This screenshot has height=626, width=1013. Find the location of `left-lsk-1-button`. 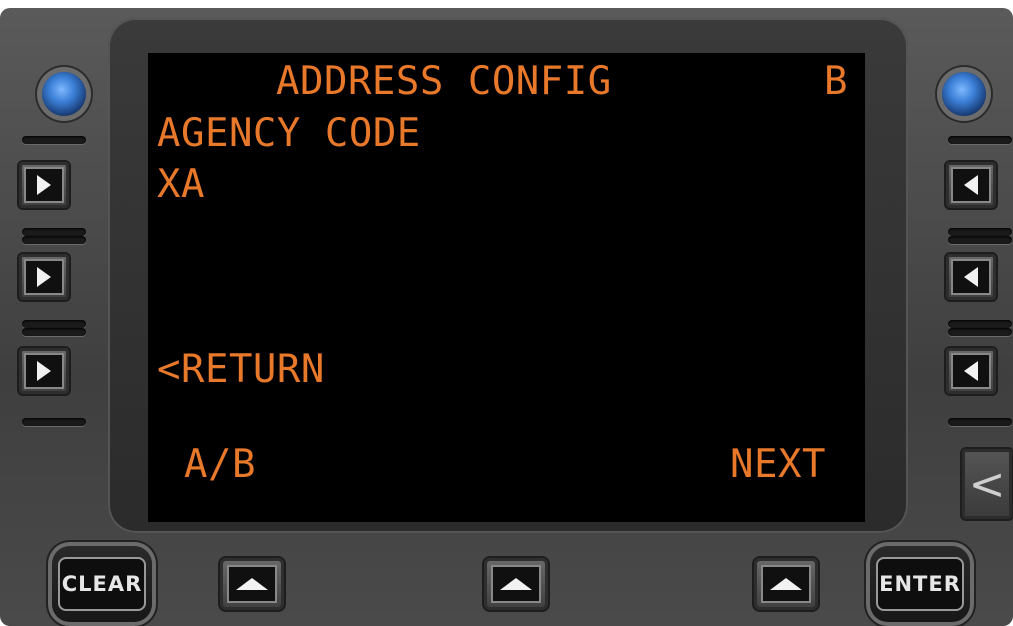

left-lsk-1-button is located at coordinates (44, 185).